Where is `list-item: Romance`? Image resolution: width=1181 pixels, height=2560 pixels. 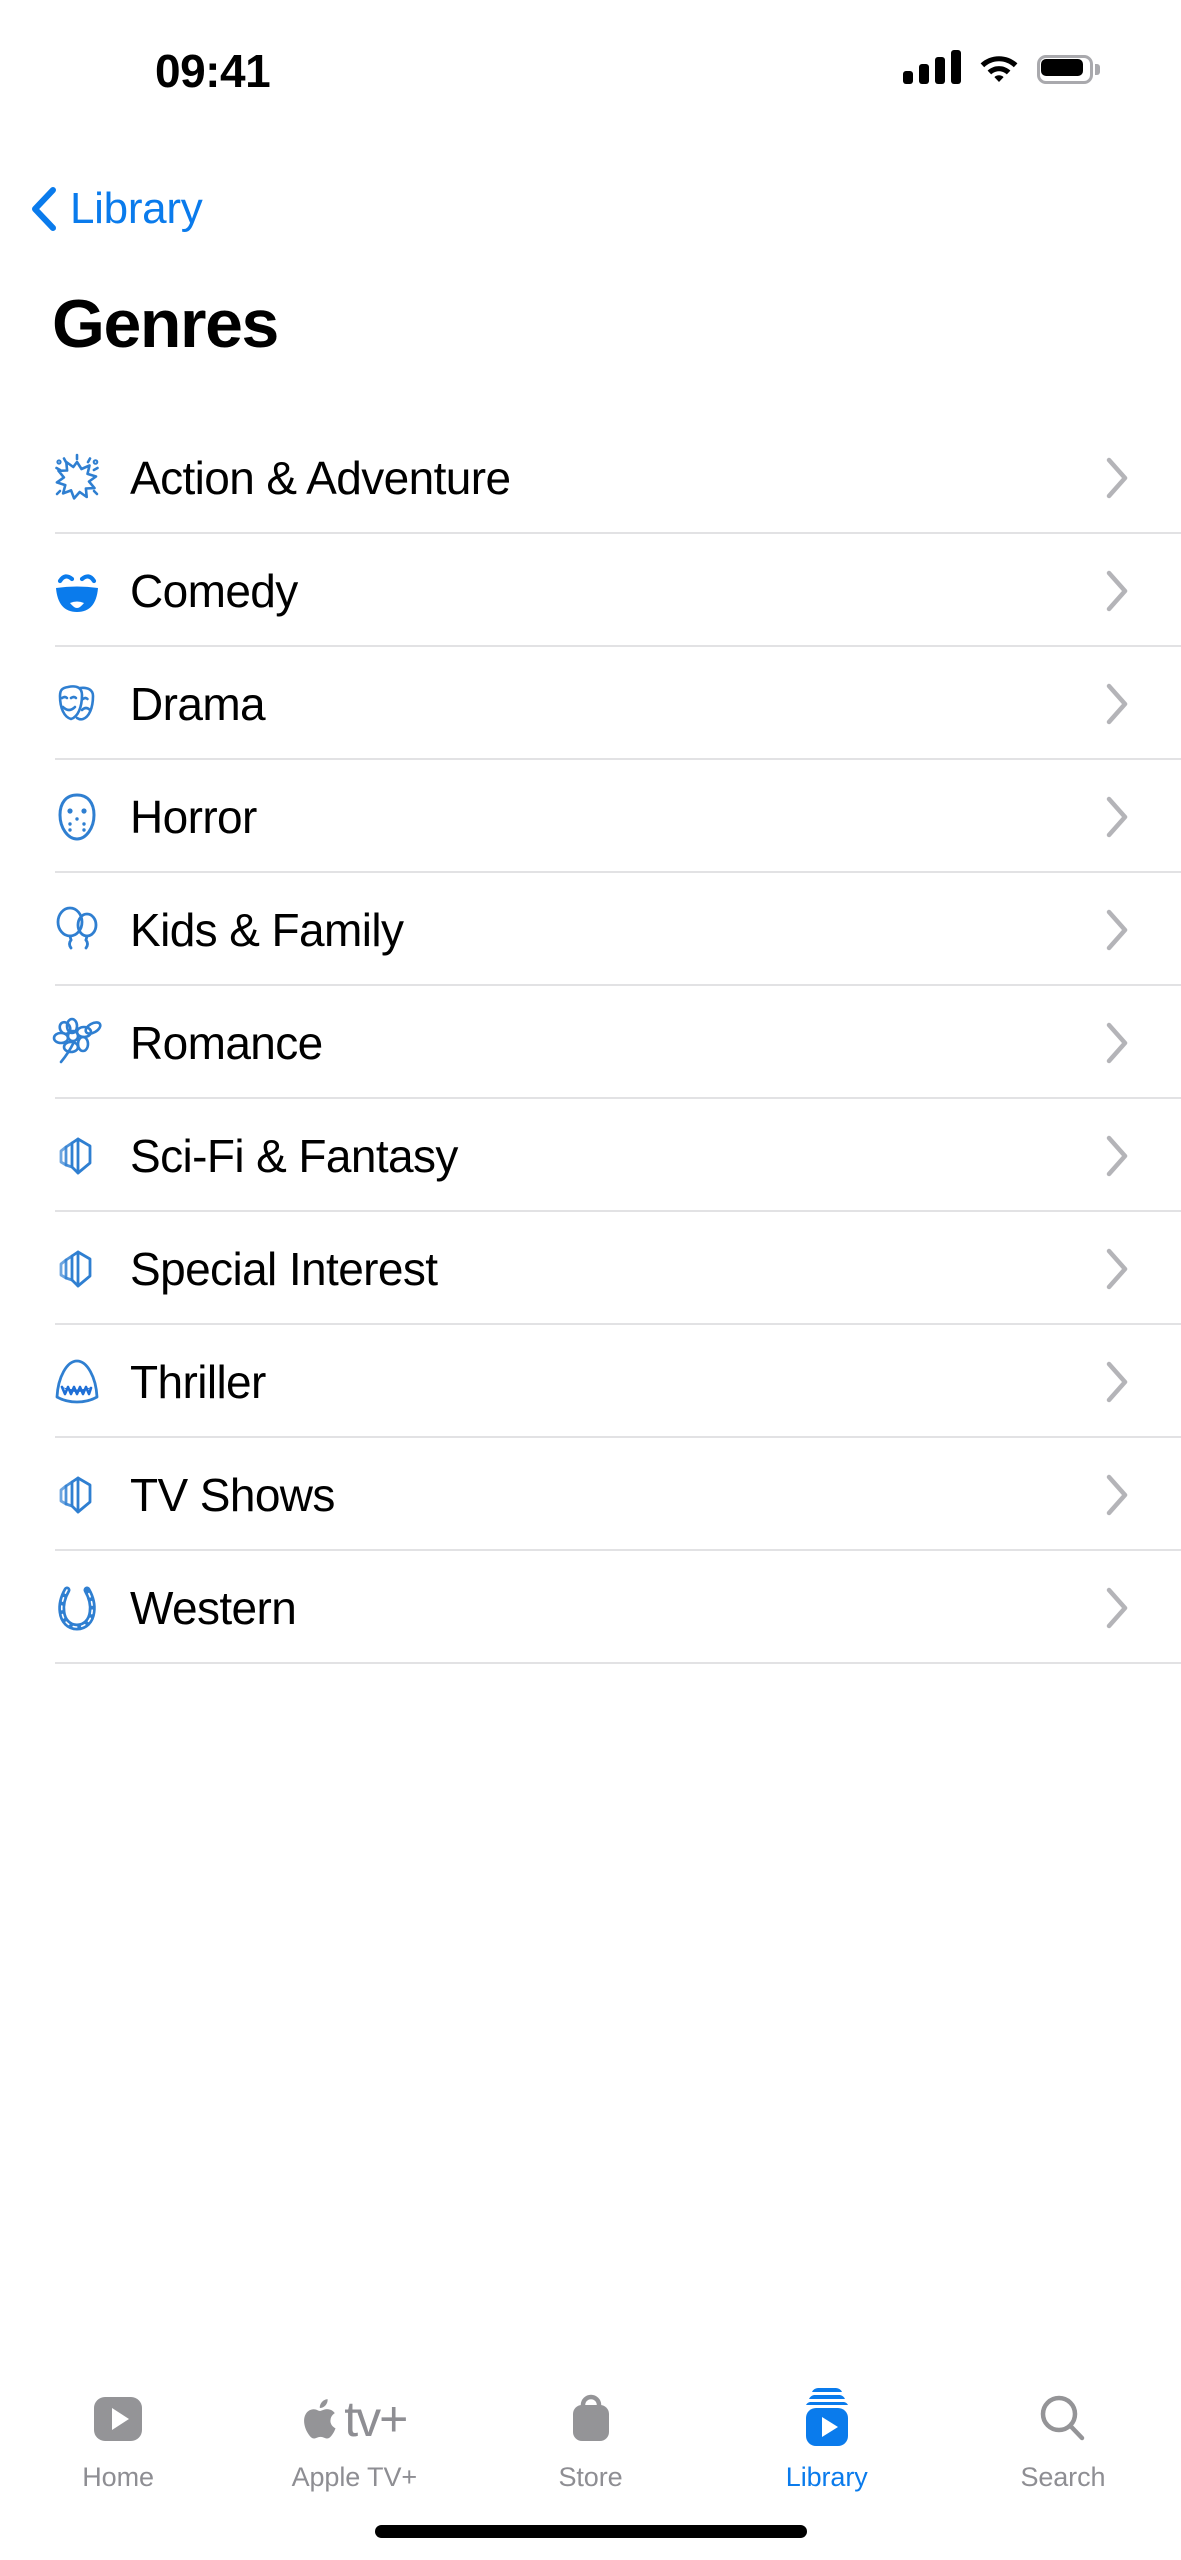 list-item: Romance is located at coordinates (590, 1042).